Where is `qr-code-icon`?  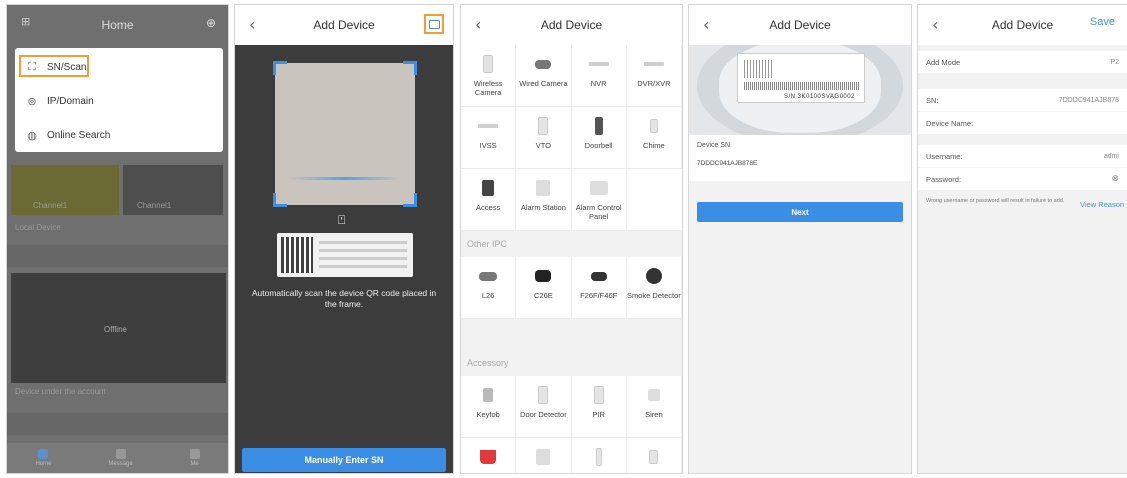
qr-code-icon is located at coordinates (759, 69).